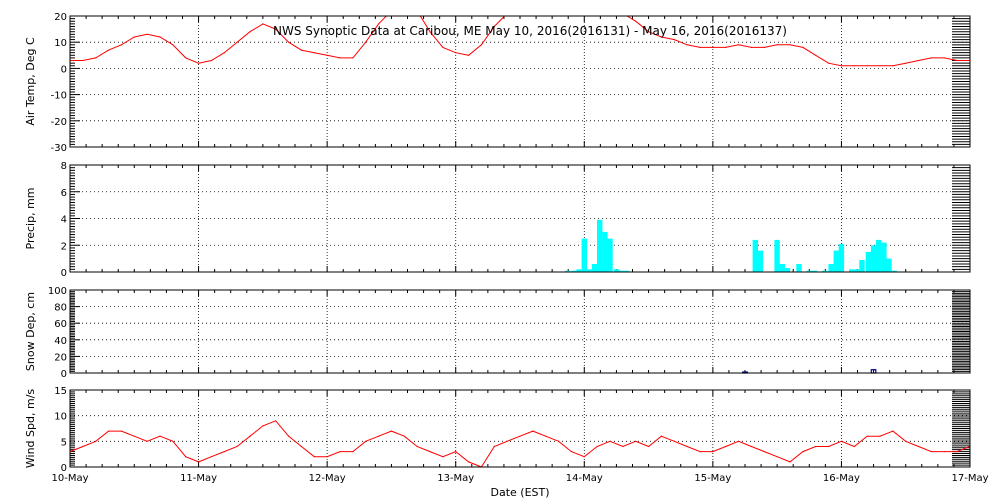 This screenshot has height=500, width=1000. What do you see at coordinates (59, 96) in the screenshot?
I see `y-tick-label: -10` at bounding box center [59, 96].